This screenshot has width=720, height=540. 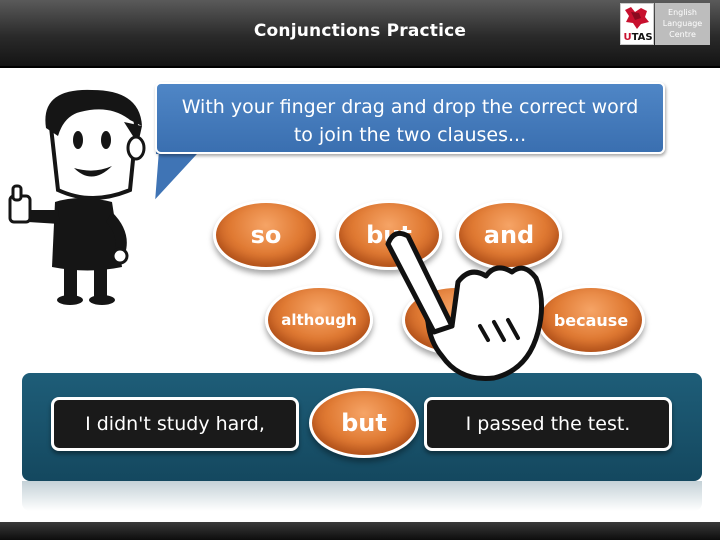 I want to click on pointing-hand-icon, so click(x=464, y=306).